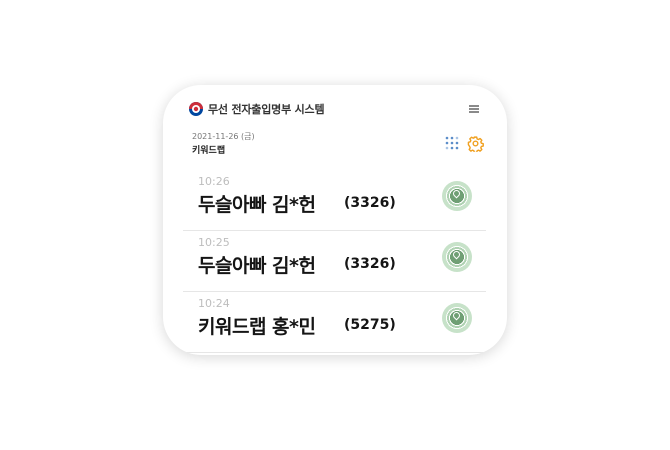 Image resolution: width=670 pixels, height=450 pixels. What do you see at coordinates (334, 200) in the screenshot?
I see `list-item: 10:26 두슬아빠 김*헌 (3326)` at bounding box center [334, 200].